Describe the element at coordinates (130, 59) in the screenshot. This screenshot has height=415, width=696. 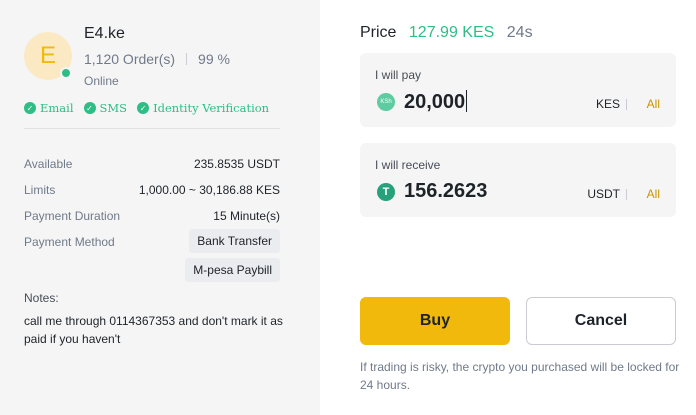
I see `order-count: 1,120 Order(s)` at that location.